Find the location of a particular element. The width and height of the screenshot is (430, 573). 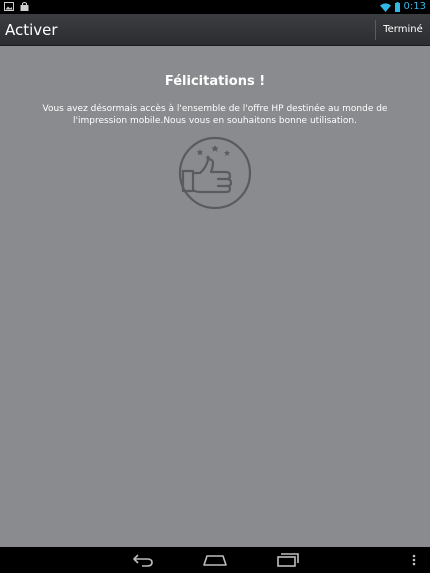

recent-apps-icon is located at coordinates (288, 560).